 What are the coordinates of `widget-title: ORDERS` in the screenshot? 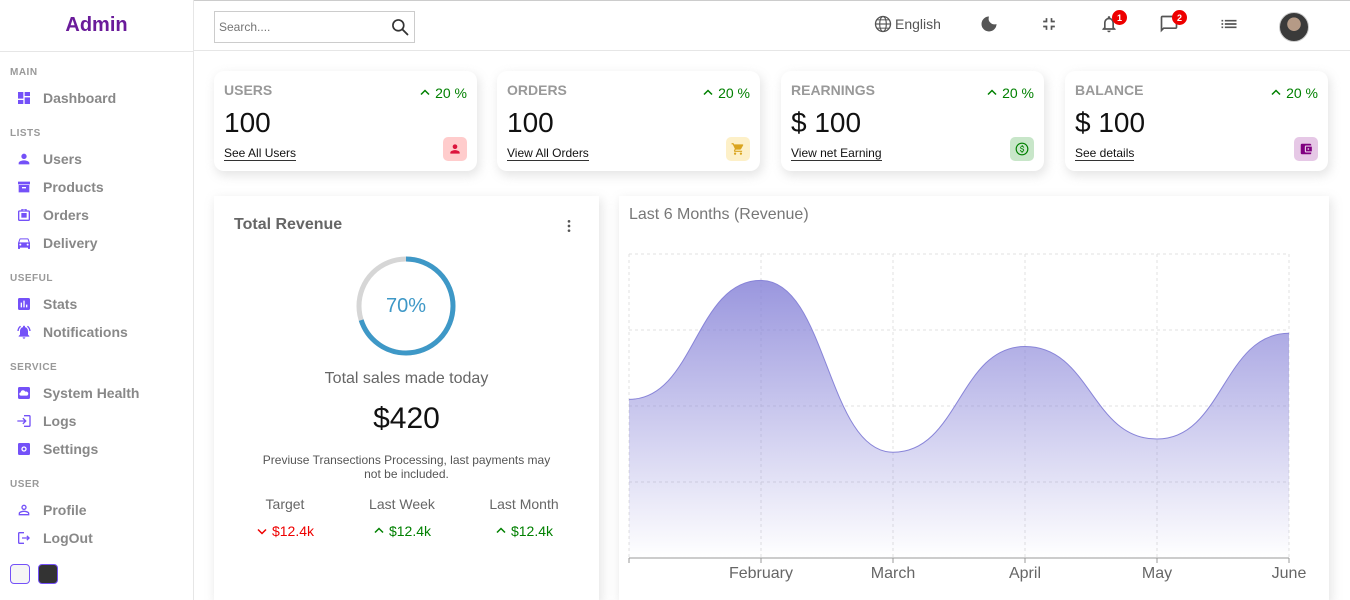 It's located at (537, 90).